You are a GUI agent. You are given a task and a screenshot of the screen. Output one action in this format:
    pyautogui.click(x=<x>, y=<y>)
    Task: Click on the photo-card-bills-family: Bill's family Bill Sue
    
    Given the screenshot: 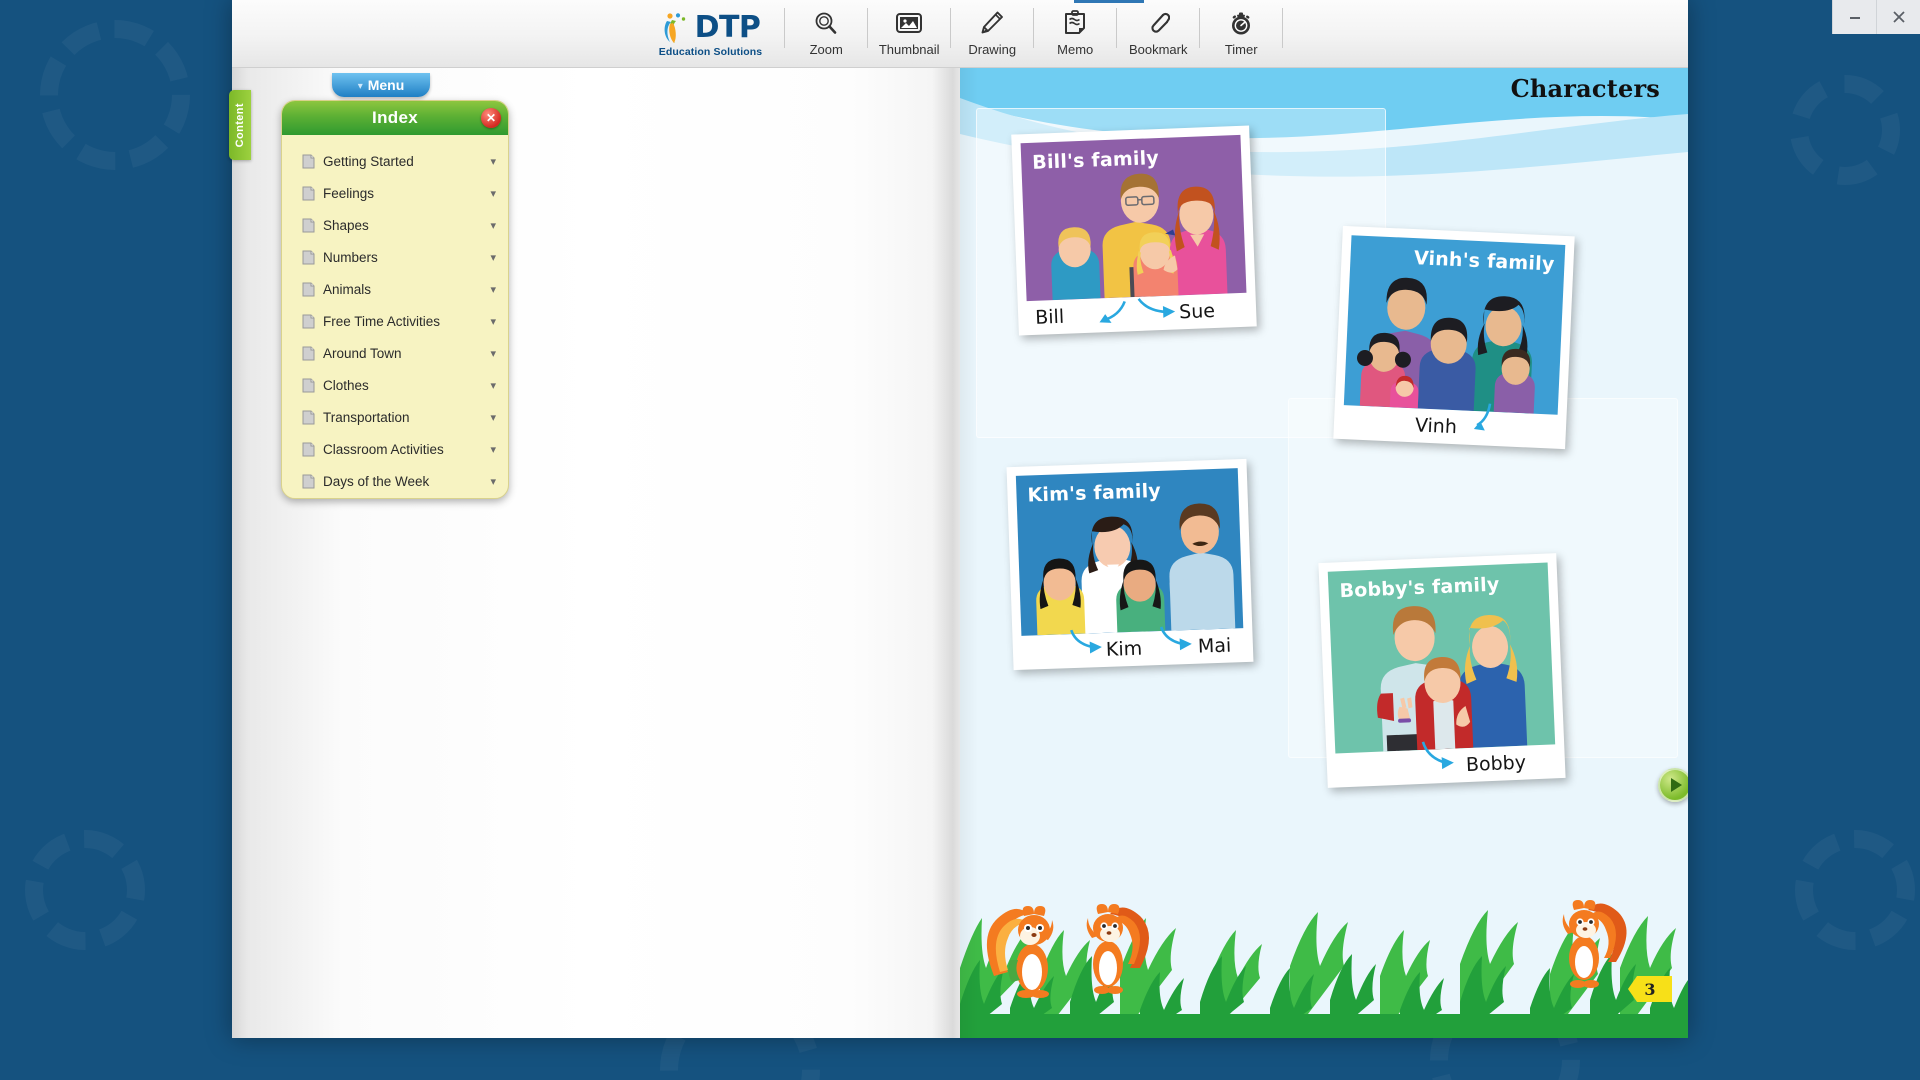 What is the action you would take?
    pyautogui.click(x=1134, y=230)
    